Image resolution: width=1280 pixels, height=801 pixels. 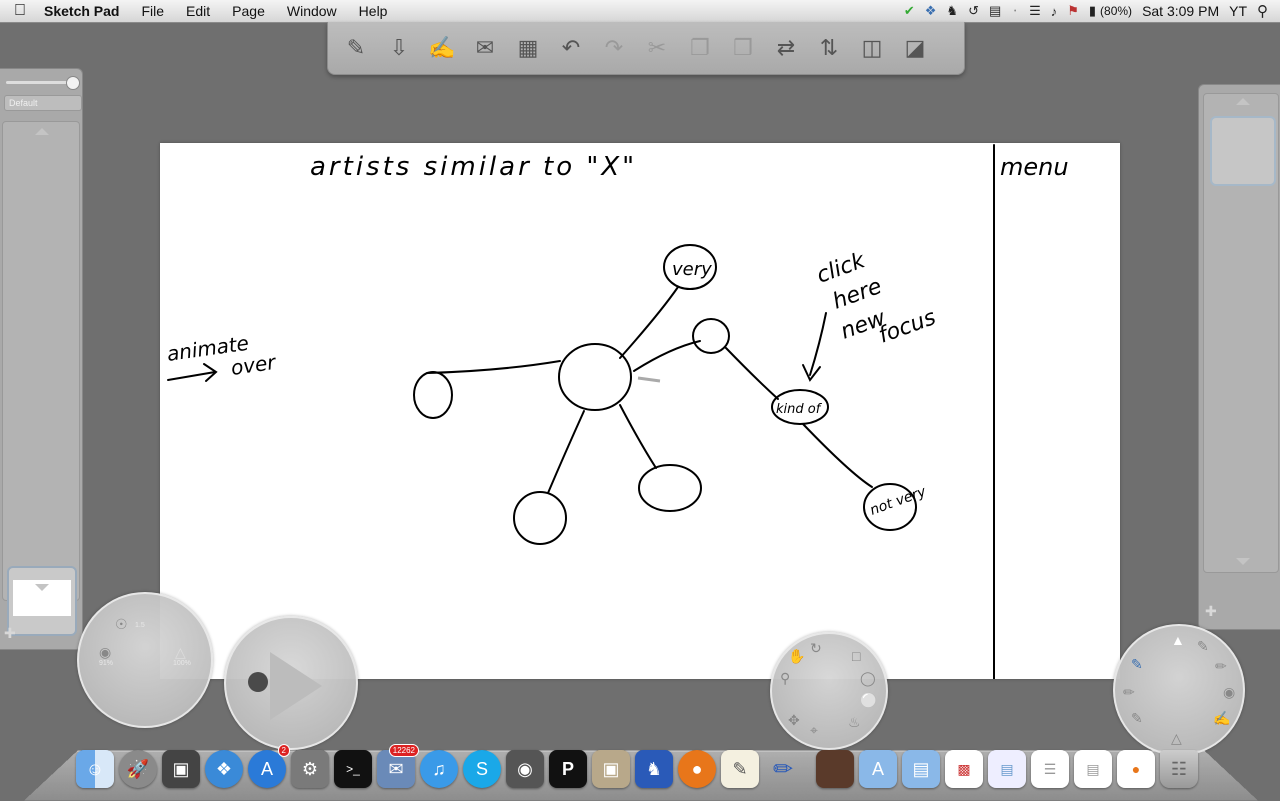 What do you see at coordinates (571, 48) in the screenshot?
I see `undo-icon: ↶` at bounding box center [571, 48].